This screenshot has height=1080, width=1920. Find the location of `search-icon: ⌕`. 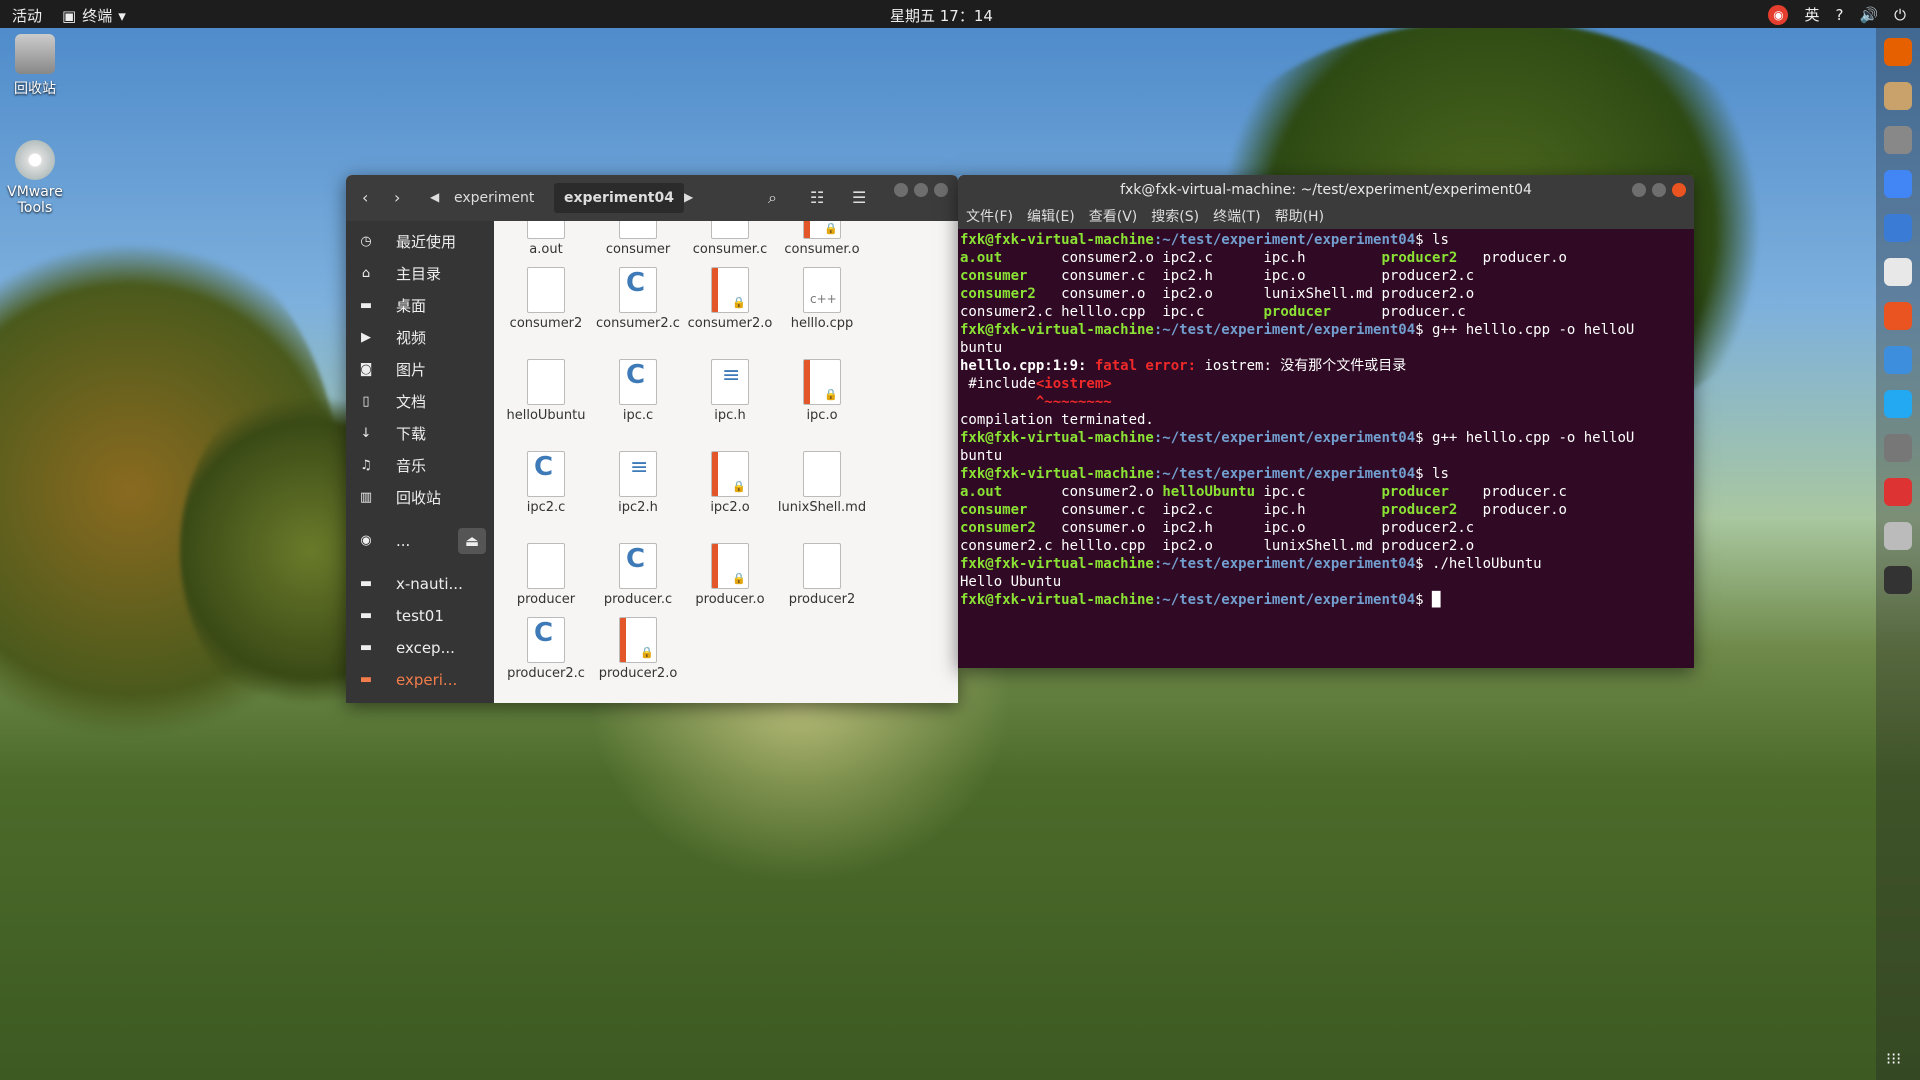

search-icon: ⌕ is located at coordinates (772, 198).